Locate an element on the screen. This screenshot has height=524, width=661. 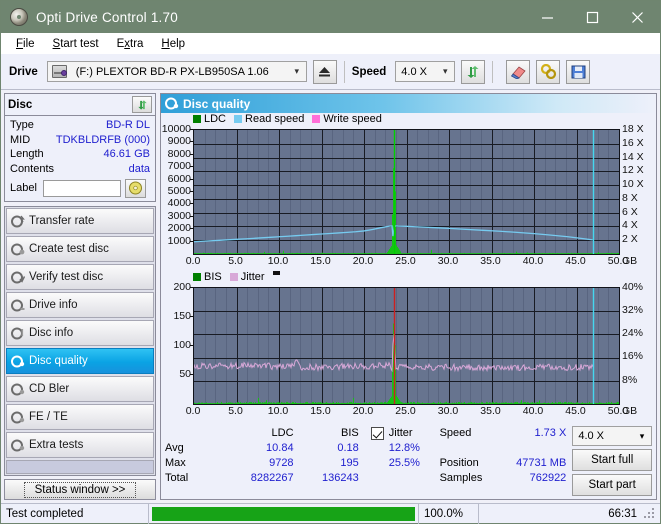
menu-help: Help is located at coordinates (173, 44).